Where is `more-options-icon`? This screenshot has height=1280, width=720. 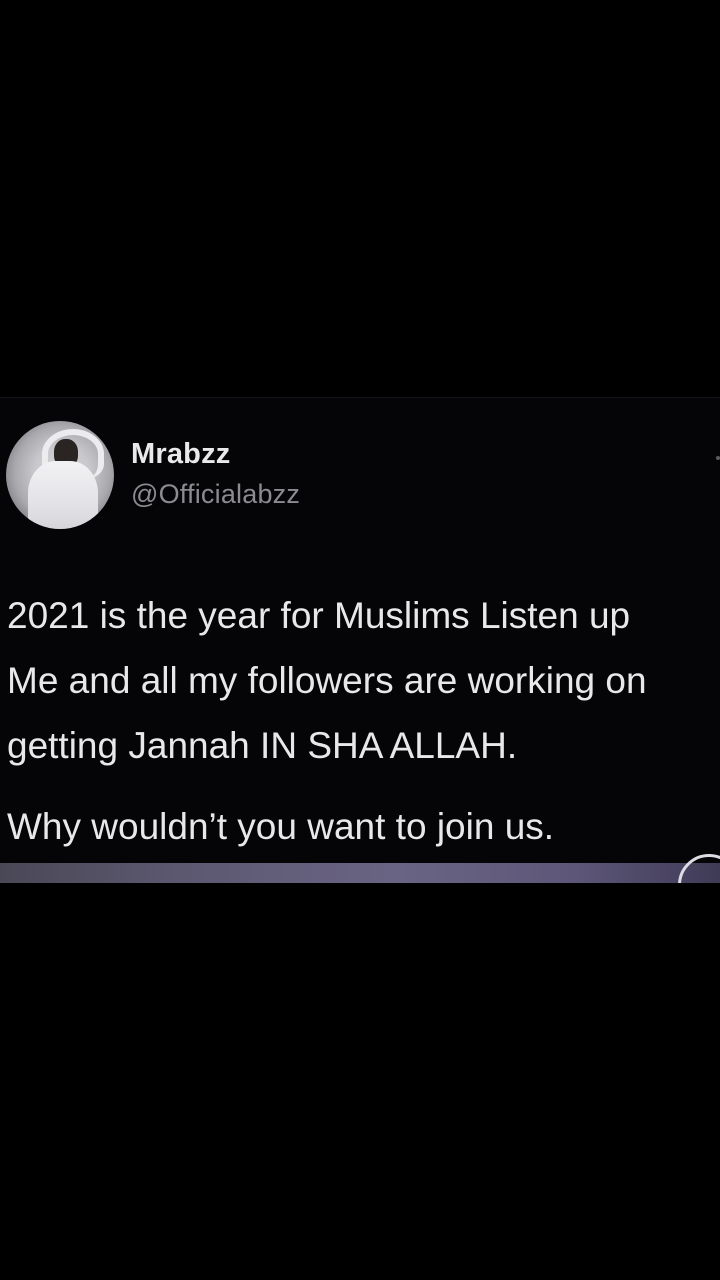 more-options-icon is located at coordinates (718, 458).